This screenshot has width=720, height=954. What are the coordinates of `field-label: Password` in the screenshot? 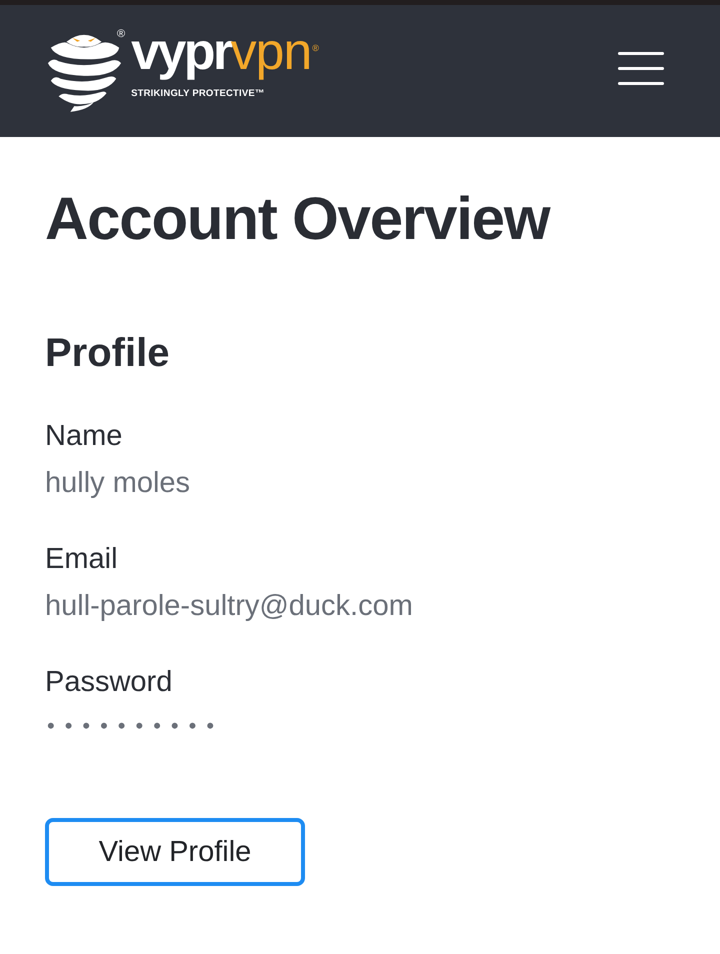 It's located at (108, 682).